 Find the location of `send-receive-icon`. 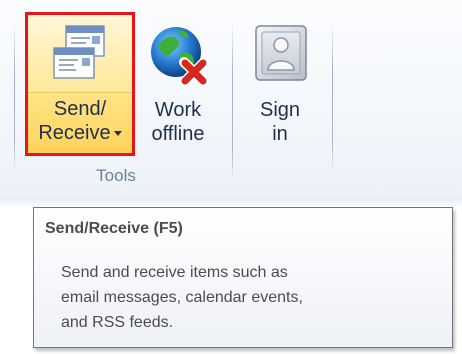

send-receive-icon is located at coordinates (79, 52).